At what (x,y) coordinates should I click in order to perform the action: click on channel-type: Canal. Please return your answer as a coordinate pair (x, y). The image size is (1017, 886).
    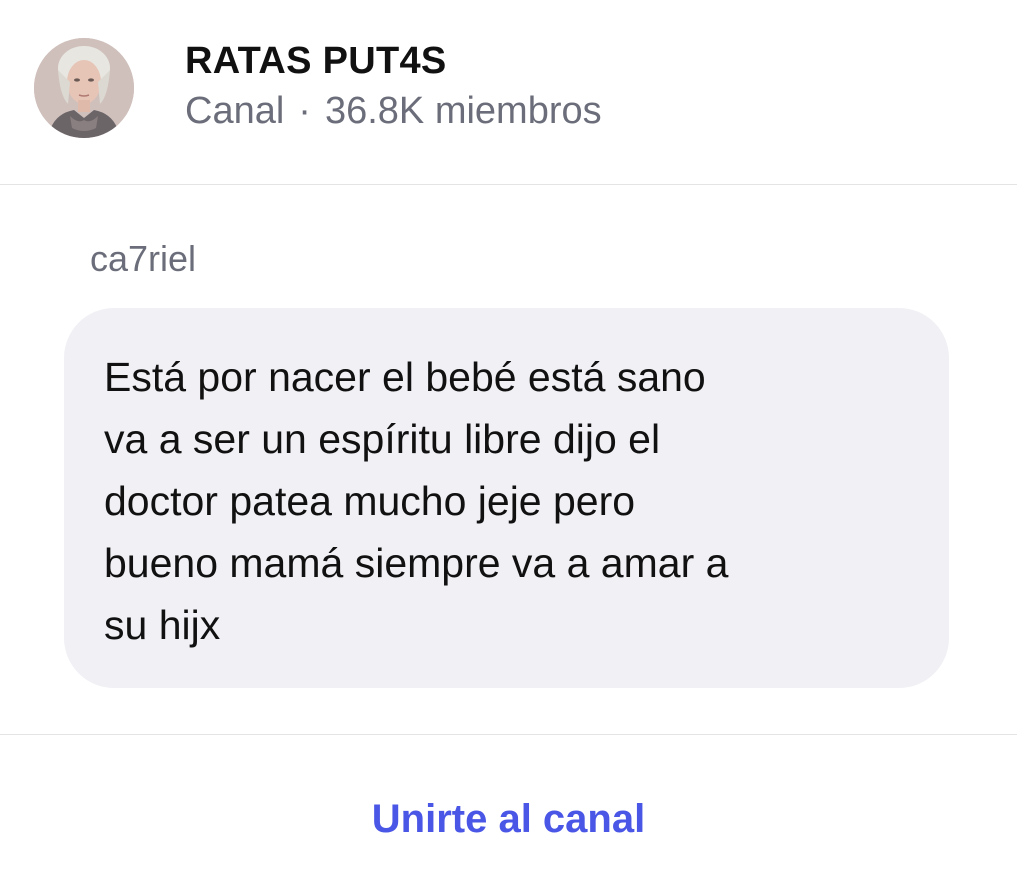
    Looking at the image, I should click on (235, 111).